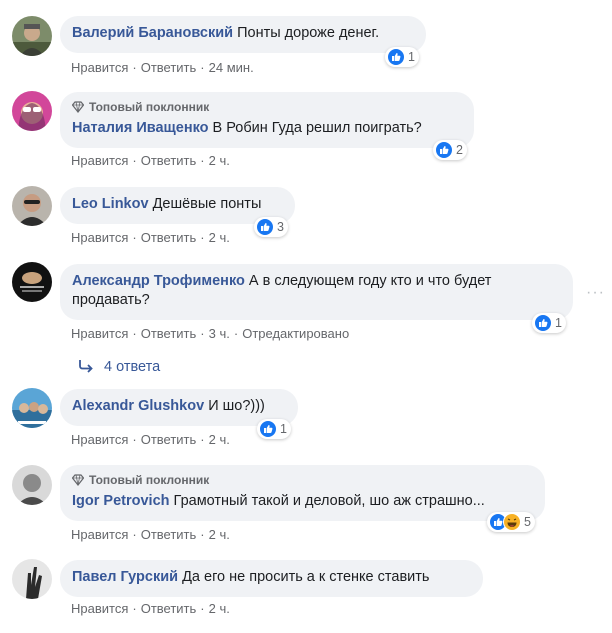  Describe the element at coordinates (158, 281) in the screenshot. I see `comment-author: Александр Трофименко` at that location.